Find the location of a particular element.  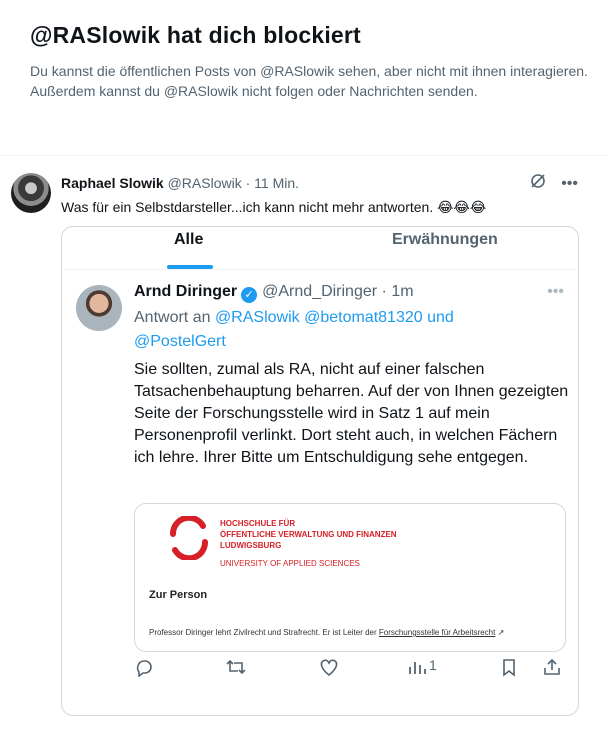

external-link-icon: ↗ is located at coordinates (501, 632).